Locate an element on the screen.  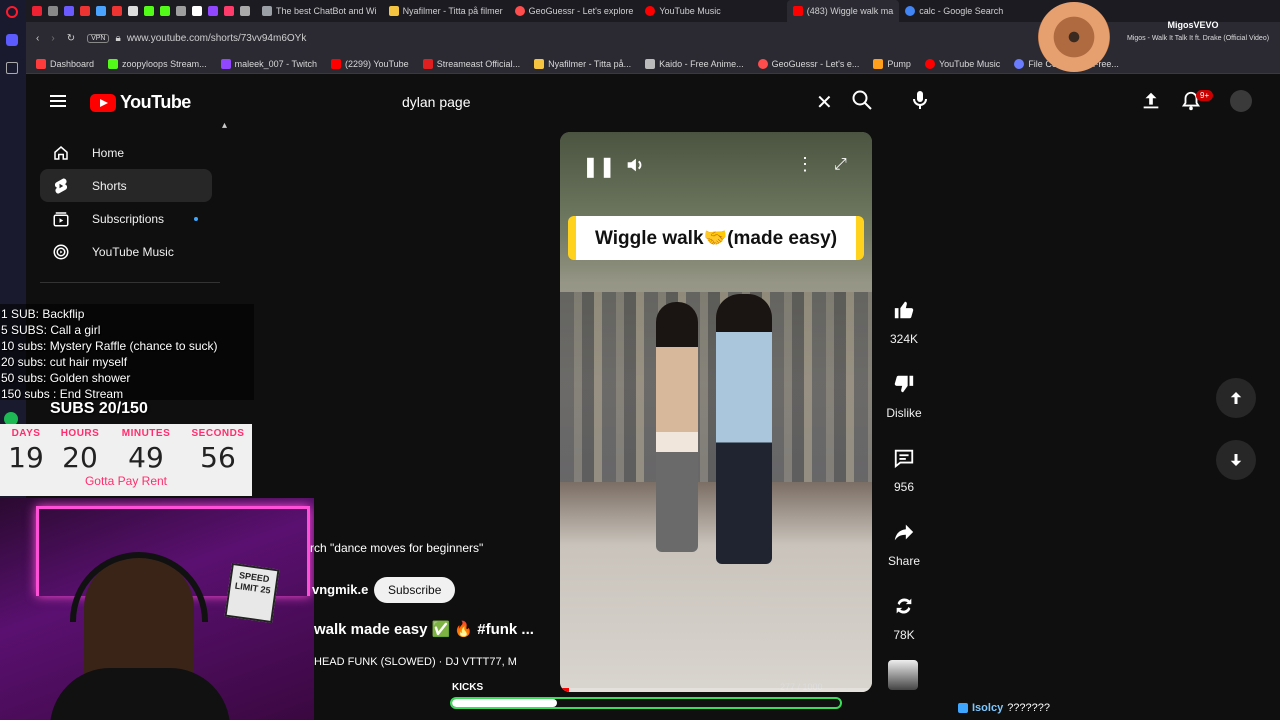
sidebar-item-subscriptions: Subscriptions is located at coordinates (126, 218).